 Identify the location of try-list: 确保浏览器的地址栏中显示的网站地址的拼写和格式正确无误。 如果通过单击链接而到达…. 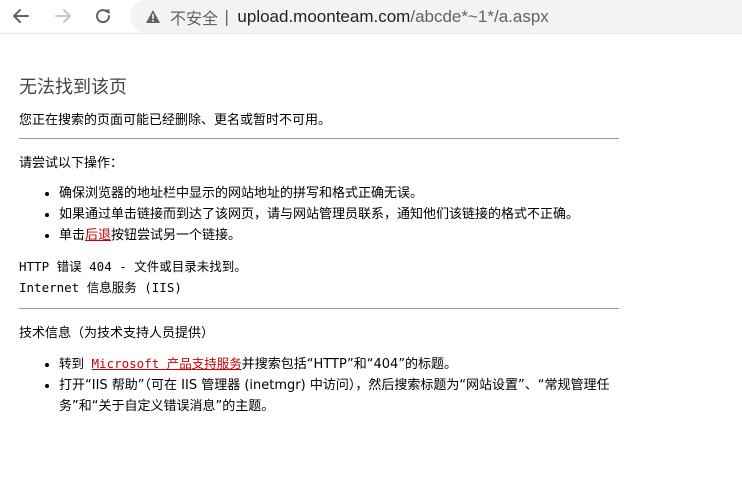
(319, 214).